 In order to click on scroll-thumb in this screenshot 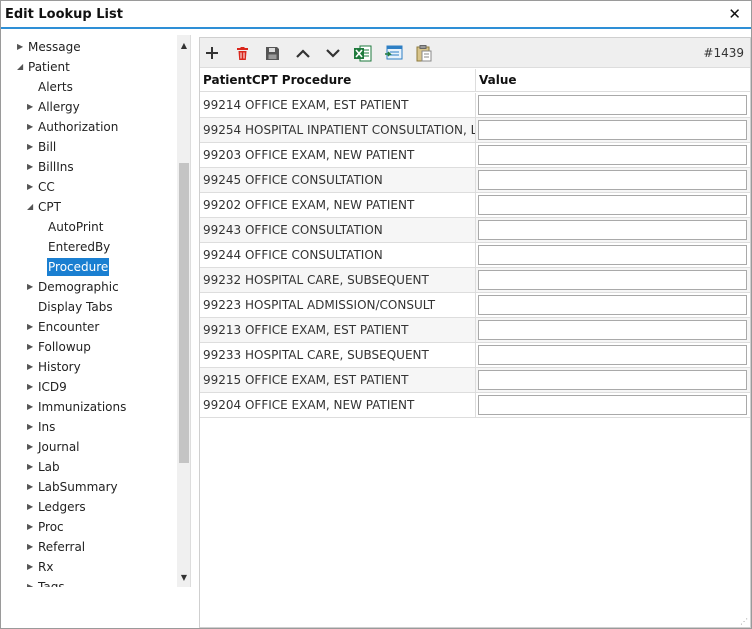, I will do `click(184, 313)`.